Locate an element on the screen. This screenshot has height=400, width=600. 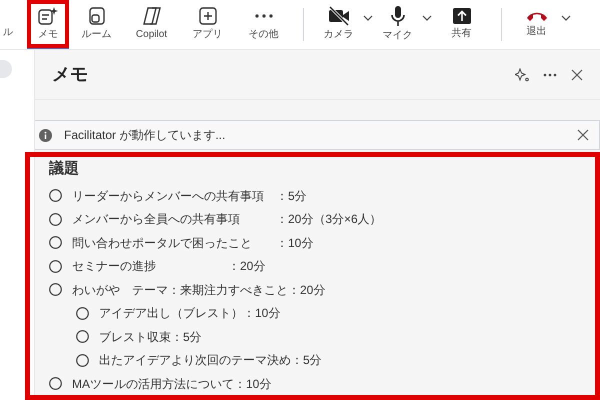
share-icon is located at coordinates (462, 16).